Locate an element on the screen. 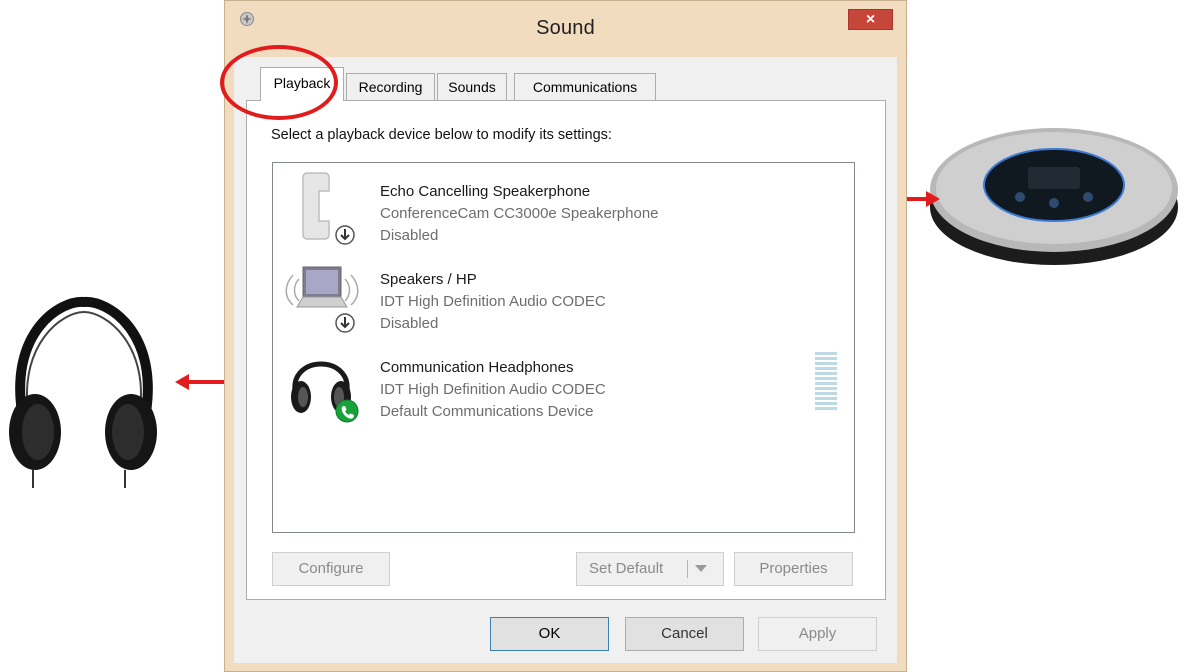 This screenshot has height=672, width=1187. set-default-button: Set Default is located at coordinates (650, 569).